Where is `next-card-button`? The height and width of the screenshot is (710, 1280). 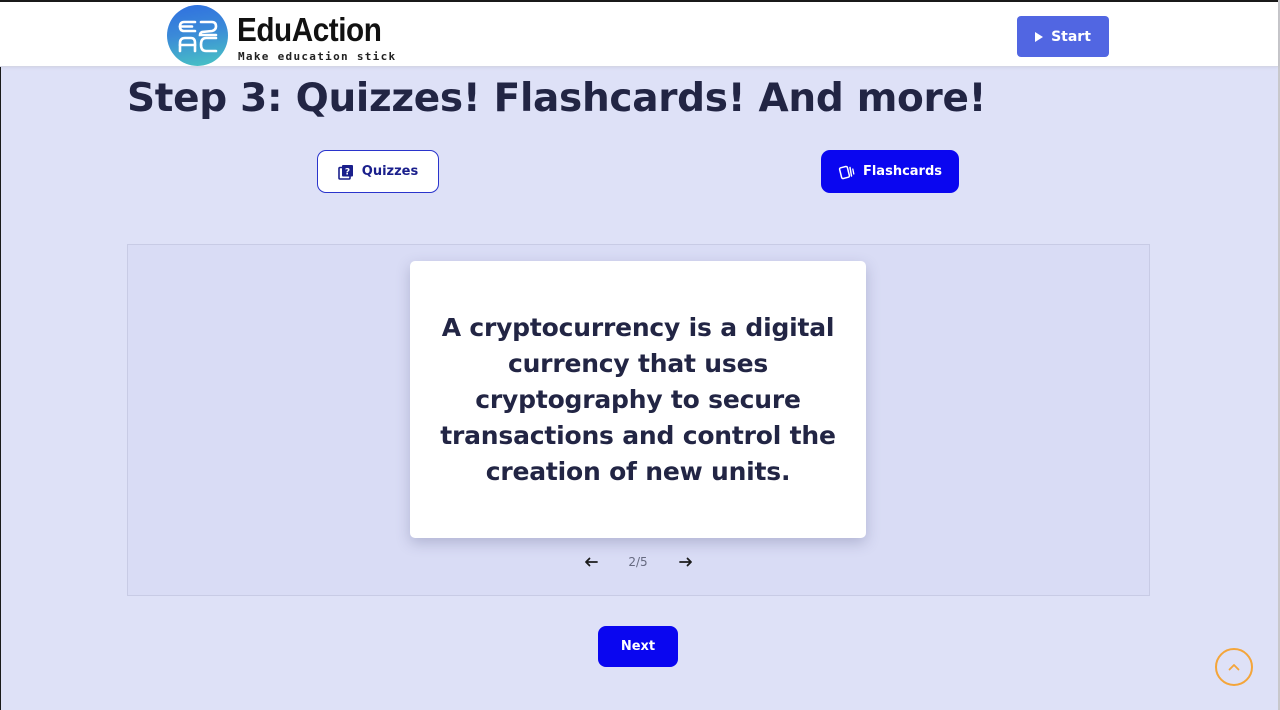 next-card-button is located at coordinates (686, 562).